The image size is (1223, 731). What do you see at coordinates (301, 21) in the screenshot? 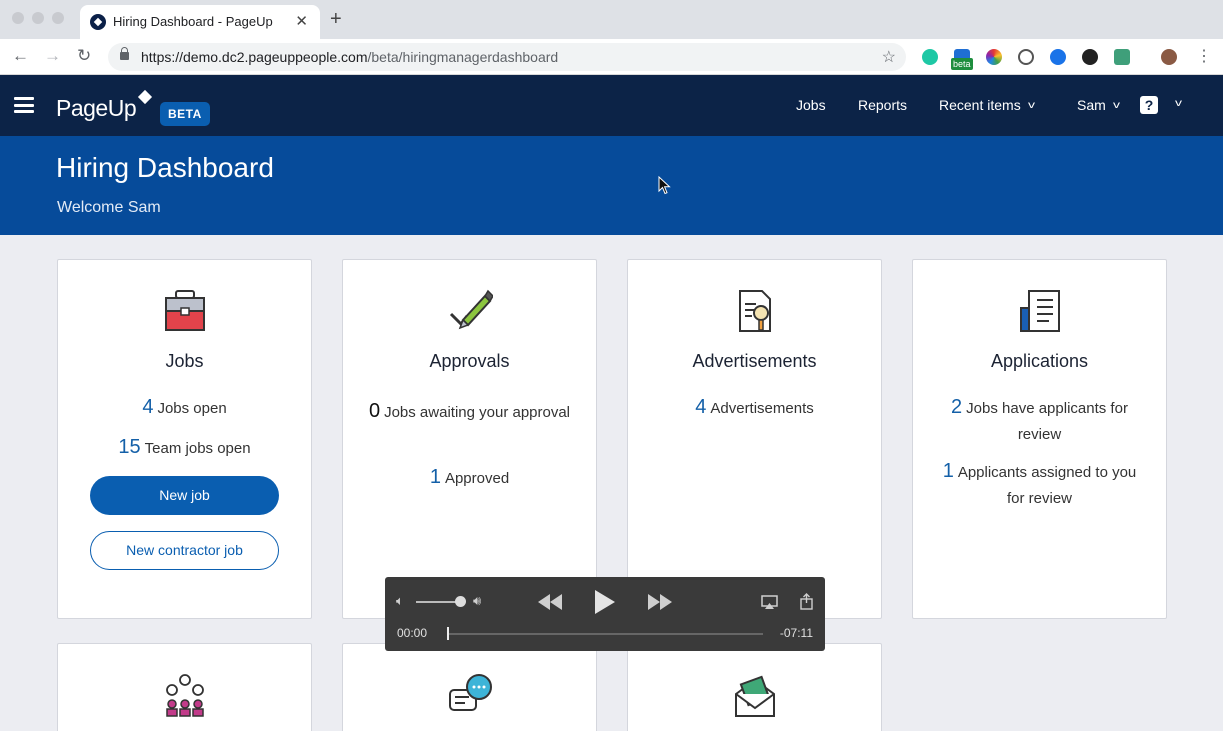
I see `close-tab-icon: ✕` at bounding box center [301, 21].